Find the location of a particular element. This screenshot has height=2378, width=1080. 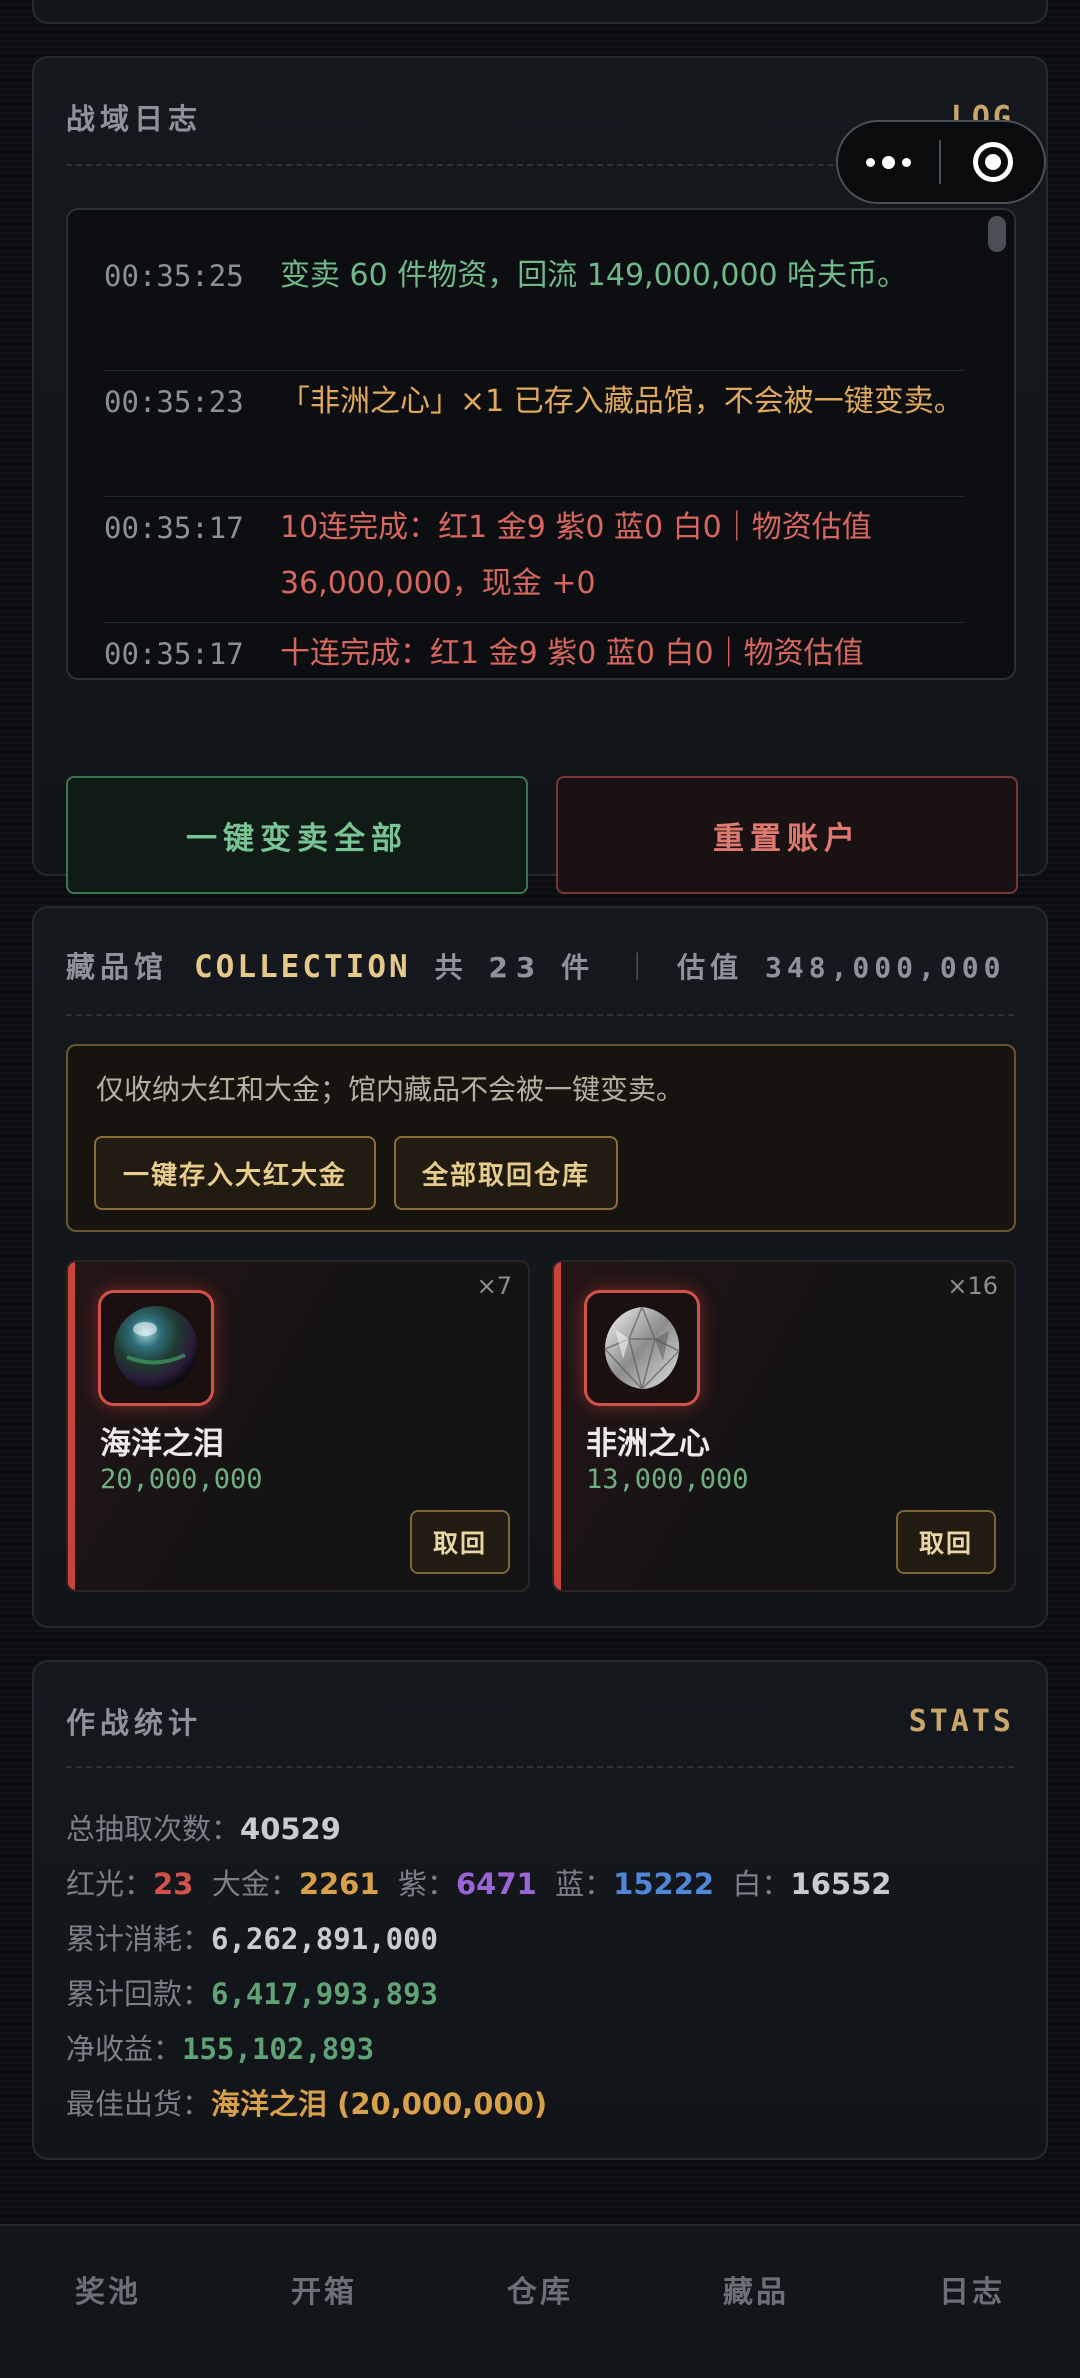

stat-label: 累计回款： is located at coordinates (139, 1994).